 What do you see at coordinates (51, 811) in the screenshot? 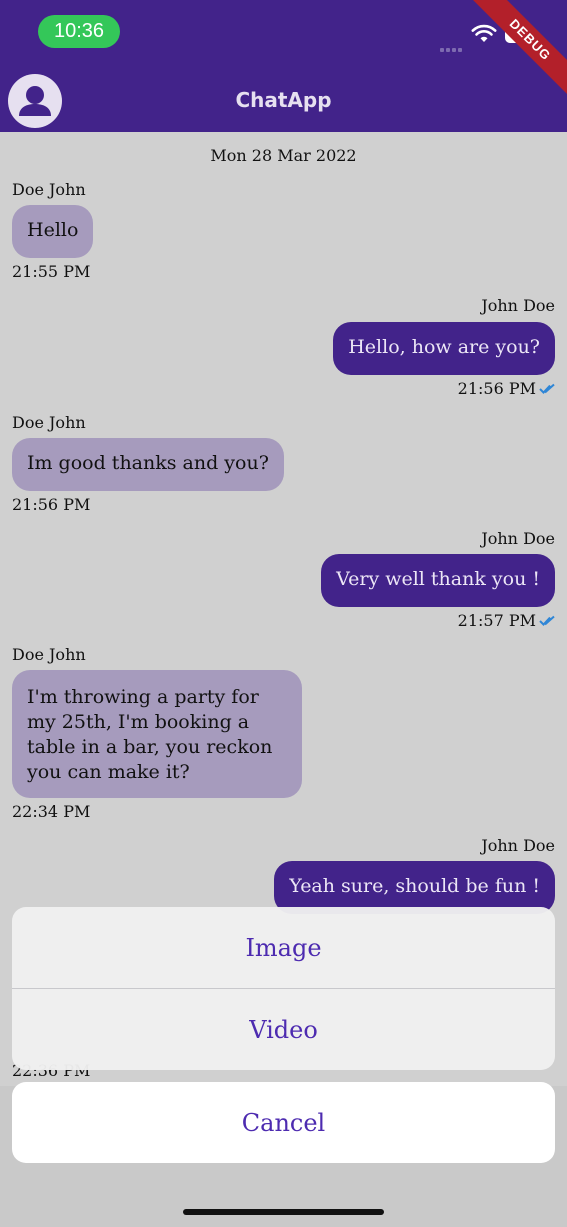
I see `message-time: 22:34 PM` at bounding box center [51, 811].